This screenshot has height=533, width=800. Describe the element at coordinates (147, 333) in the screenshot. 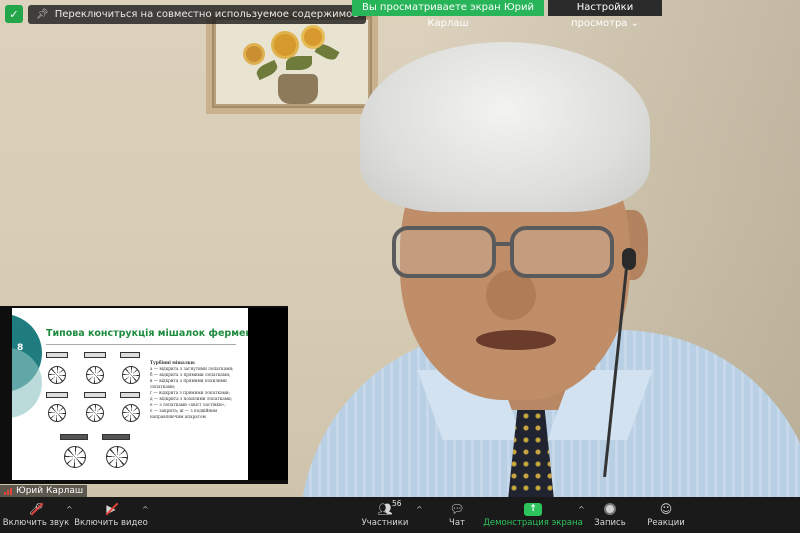

I see `slide-title: Типова конструкція мішалок ферментера` at that location.